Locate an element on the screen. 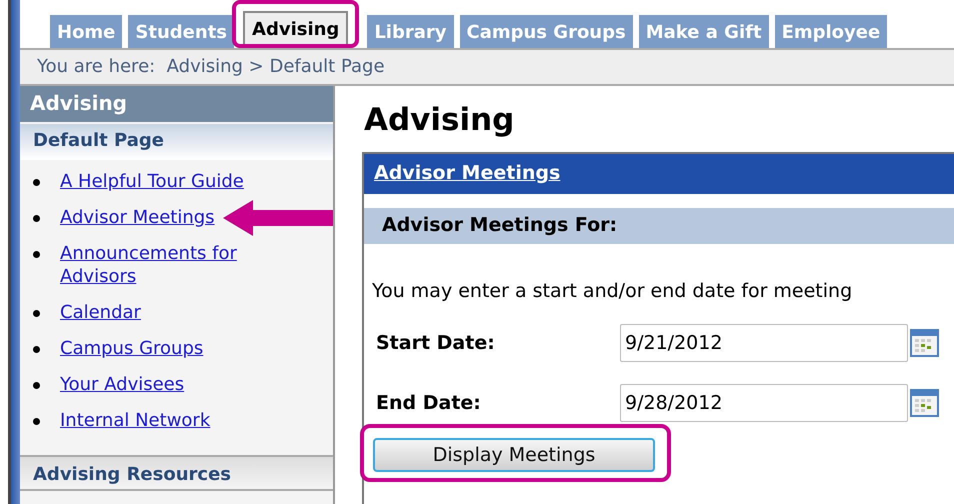 The width and height of the screenshot is (954, 504). field-label: Start Date: is located at coordinates (436, 343).